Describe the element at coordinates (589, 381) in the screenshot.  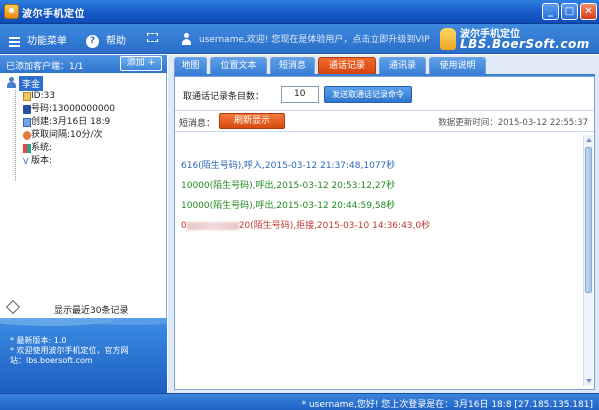
I see `scroll-down-icon` at that location.